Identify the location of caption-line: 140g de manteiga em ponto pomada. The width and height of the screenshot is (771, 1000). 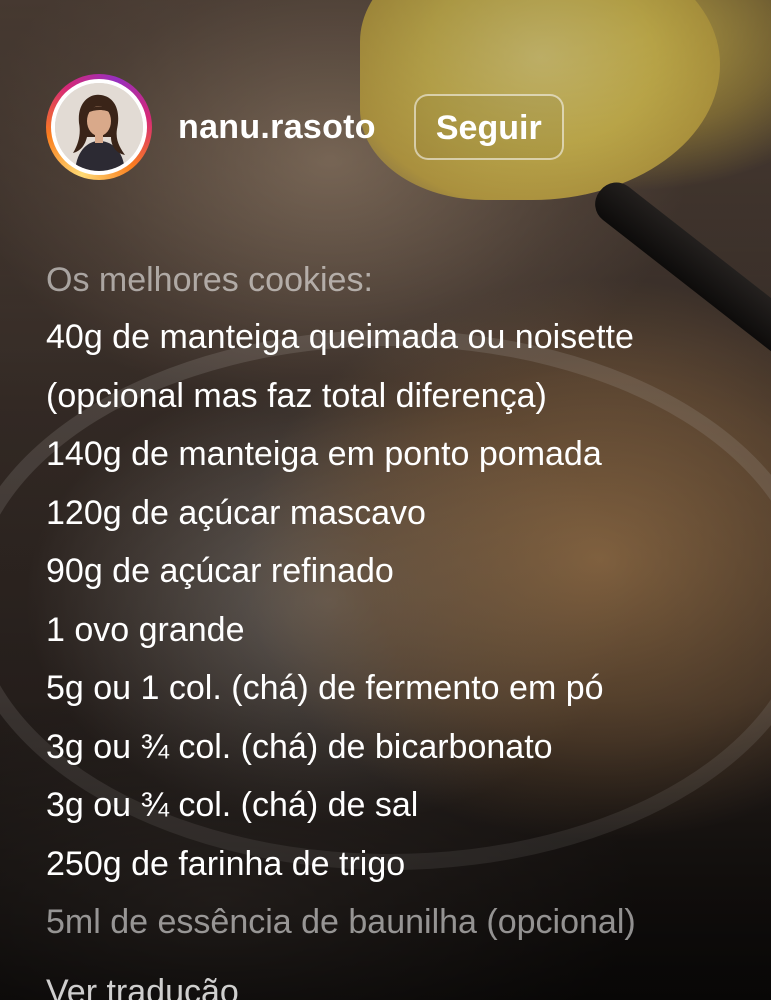
(324, 454).